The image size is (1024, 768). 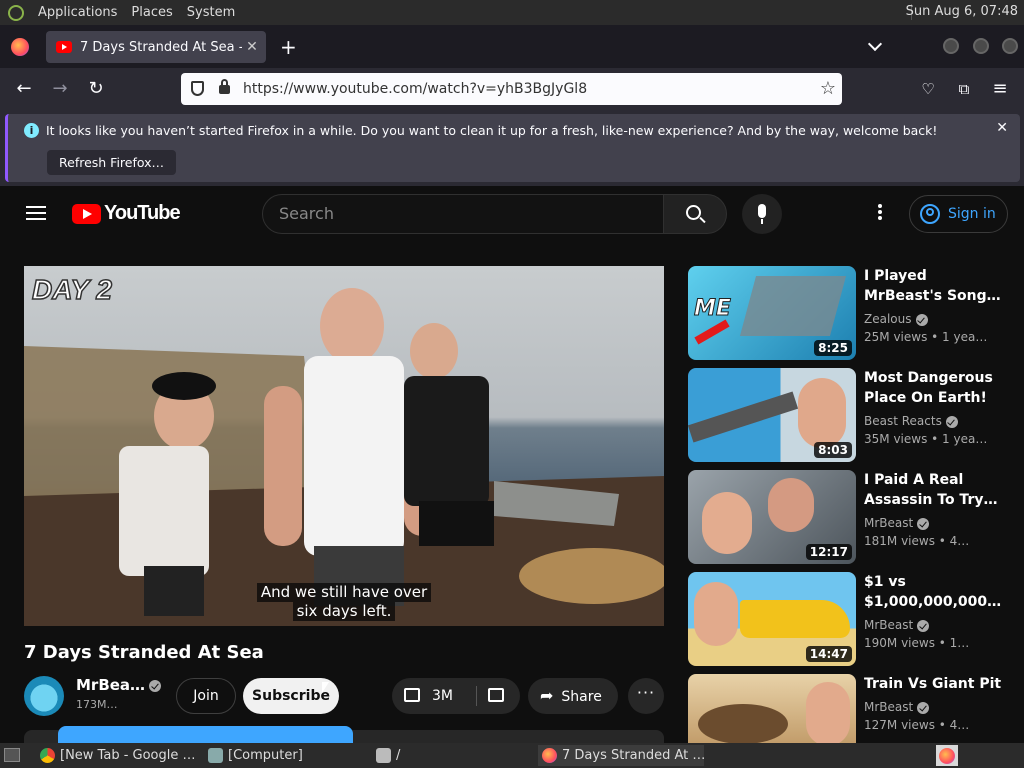 What do you see at coordinates (60, 89) in the screenshot?
I see `forward-icon: →` at bounding box center [60, 89].